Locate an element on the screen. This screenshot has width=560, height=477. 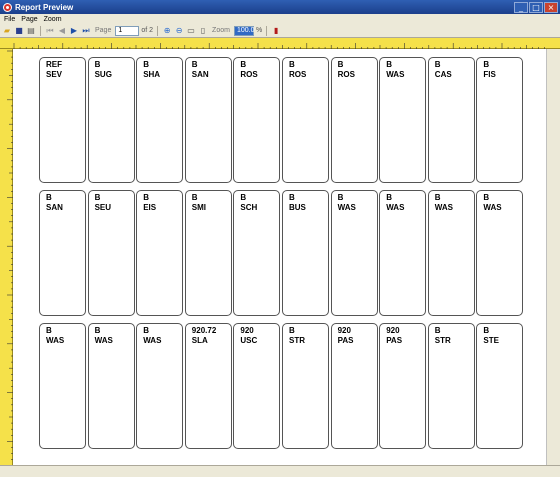
label-author-code: SUG is located at coordinates (103, 74).